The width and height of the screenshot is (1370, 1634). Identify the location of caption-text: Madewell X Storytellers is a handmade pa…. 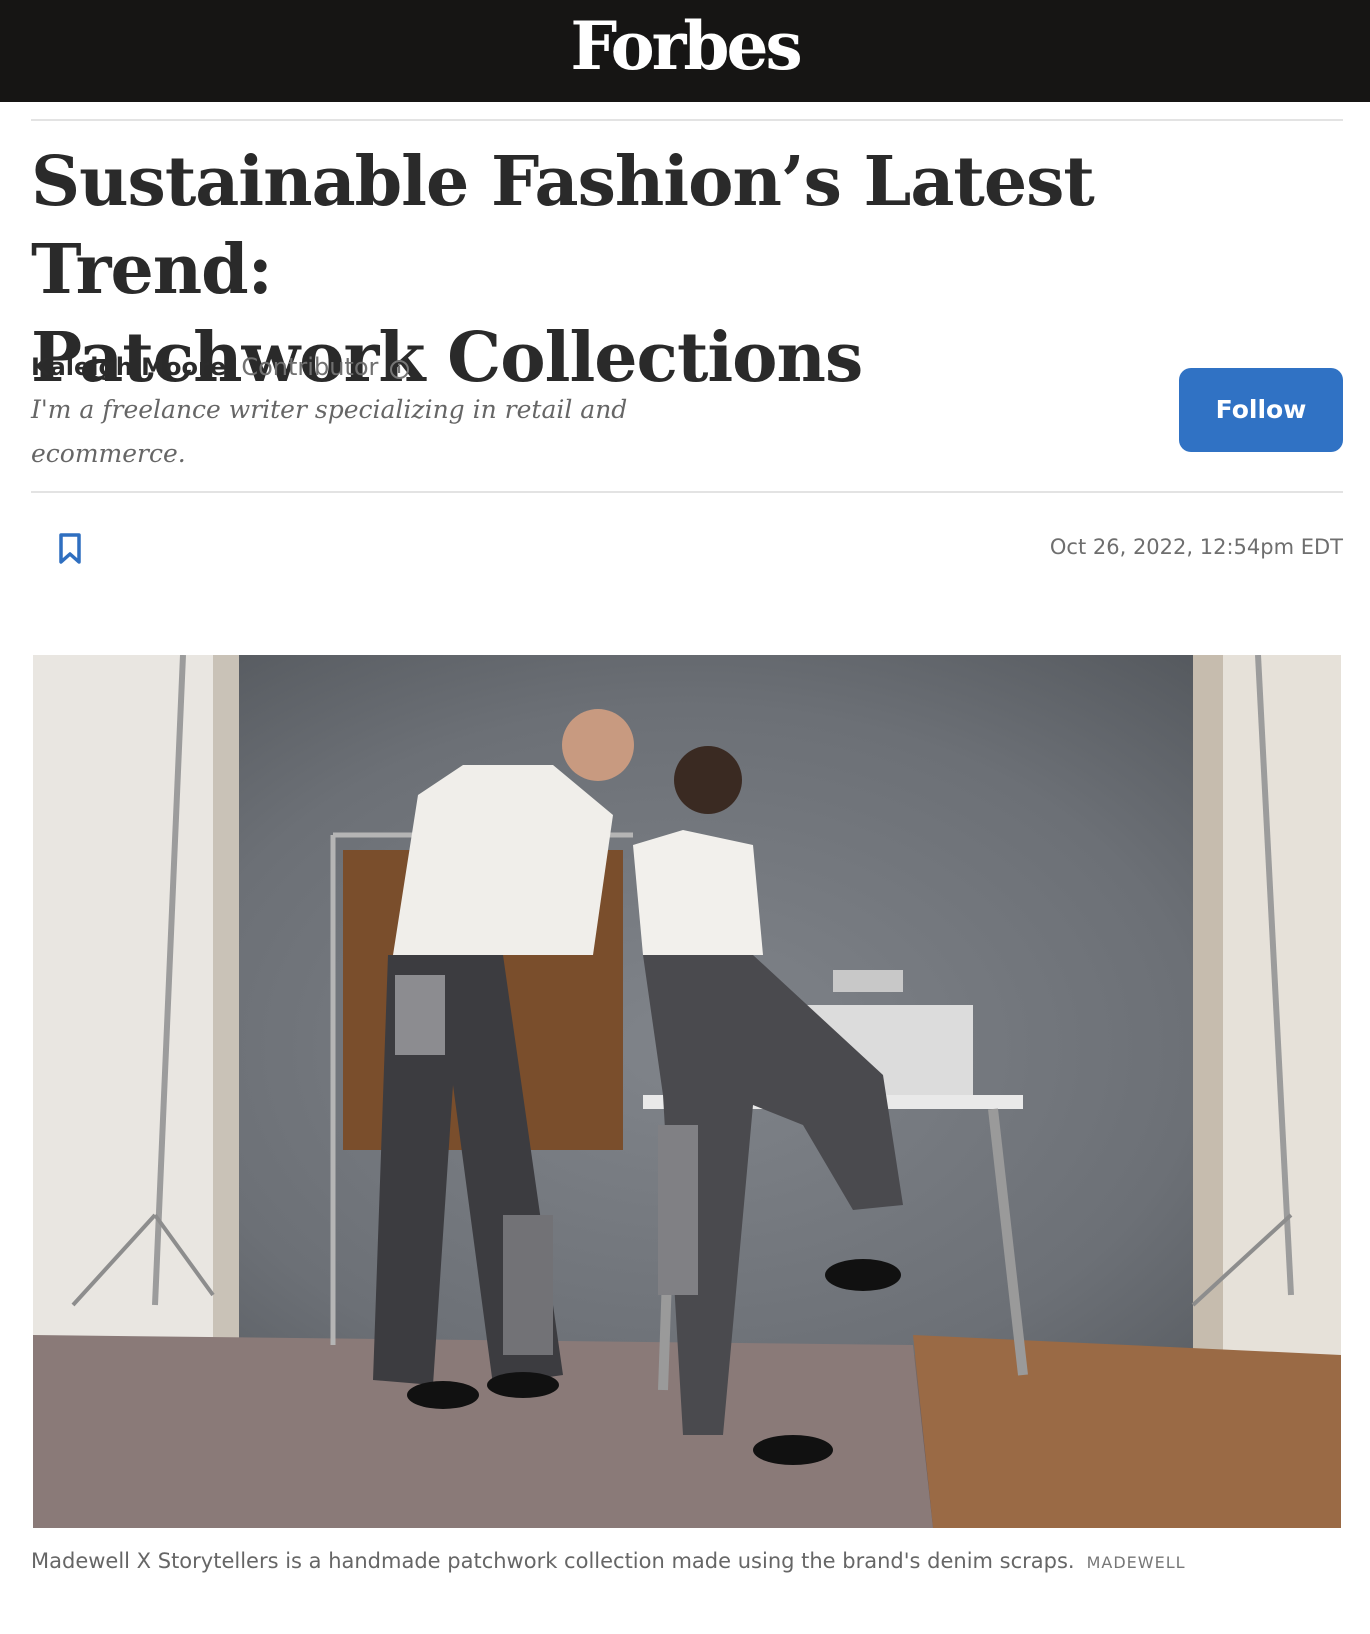
(553, 1561).